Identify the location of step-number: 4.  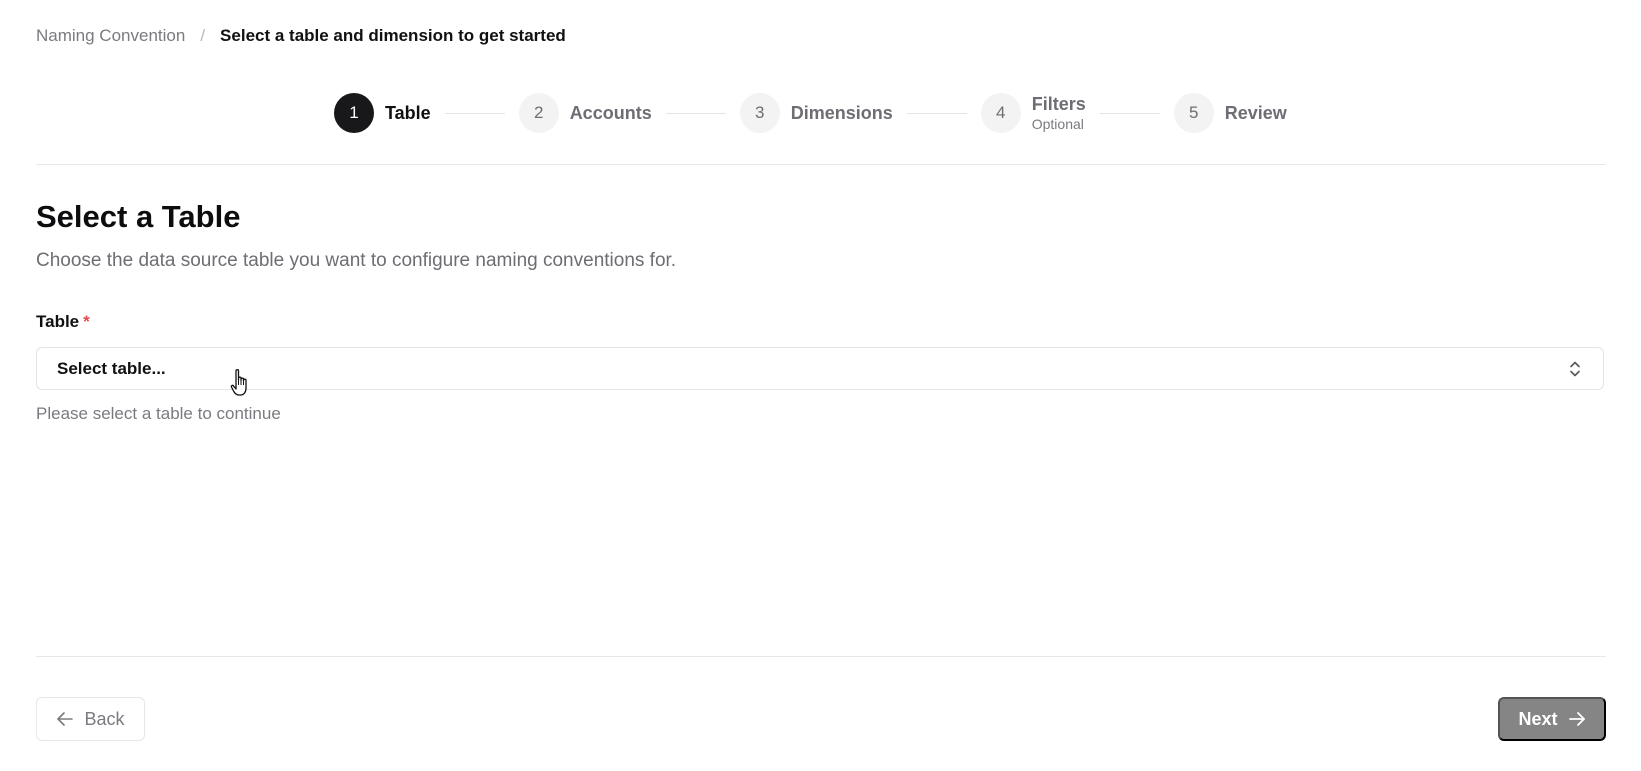
(1000, 113).